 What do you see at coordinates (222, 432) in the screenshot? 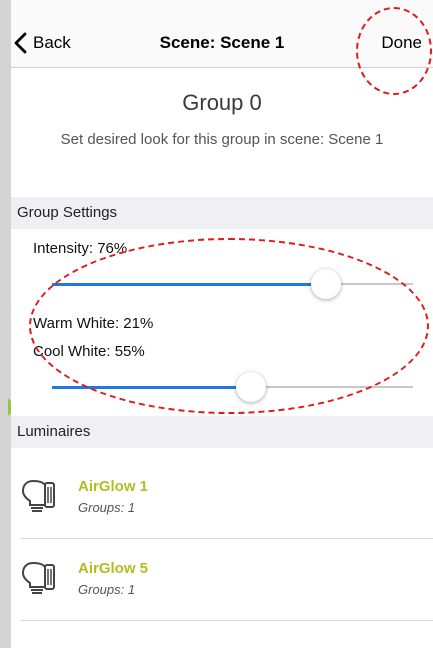
I see `luminaires-header: Luminaires` at bounding box center [222, 432].